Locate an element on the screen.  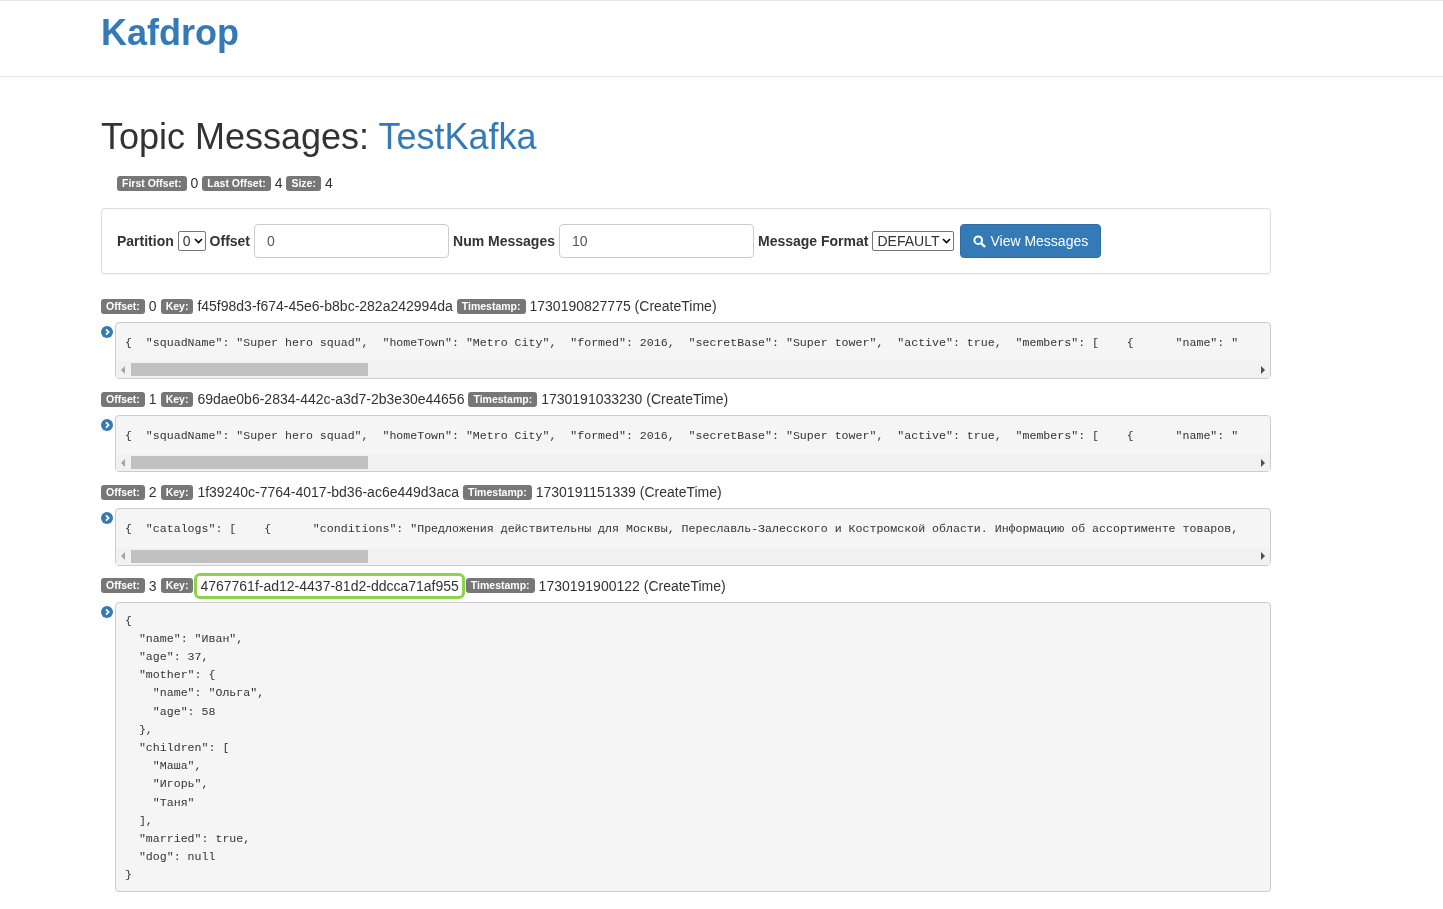
key-value: 1f39240c-7764-4017-bd36-ac6e449d3aca is located at coordinates (328, 492).